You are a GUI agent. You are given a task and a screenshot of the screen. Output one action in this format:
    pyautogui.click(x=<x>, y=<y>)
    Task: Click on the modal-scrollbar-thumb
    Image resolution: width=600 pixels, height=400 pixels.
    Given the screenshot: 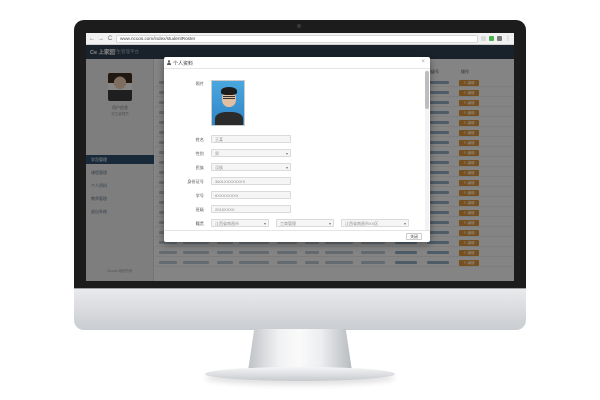 What is the action you would take?
    pyautogui.click(x=427, y=90)
    